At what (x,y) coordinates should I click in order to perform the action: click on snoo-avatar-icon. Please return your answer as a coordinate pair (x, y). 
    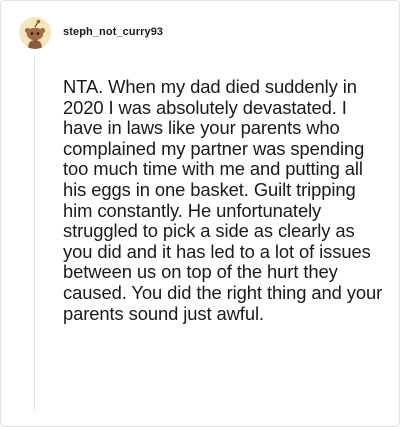
    Looking at the image, I should click on (35, 33).